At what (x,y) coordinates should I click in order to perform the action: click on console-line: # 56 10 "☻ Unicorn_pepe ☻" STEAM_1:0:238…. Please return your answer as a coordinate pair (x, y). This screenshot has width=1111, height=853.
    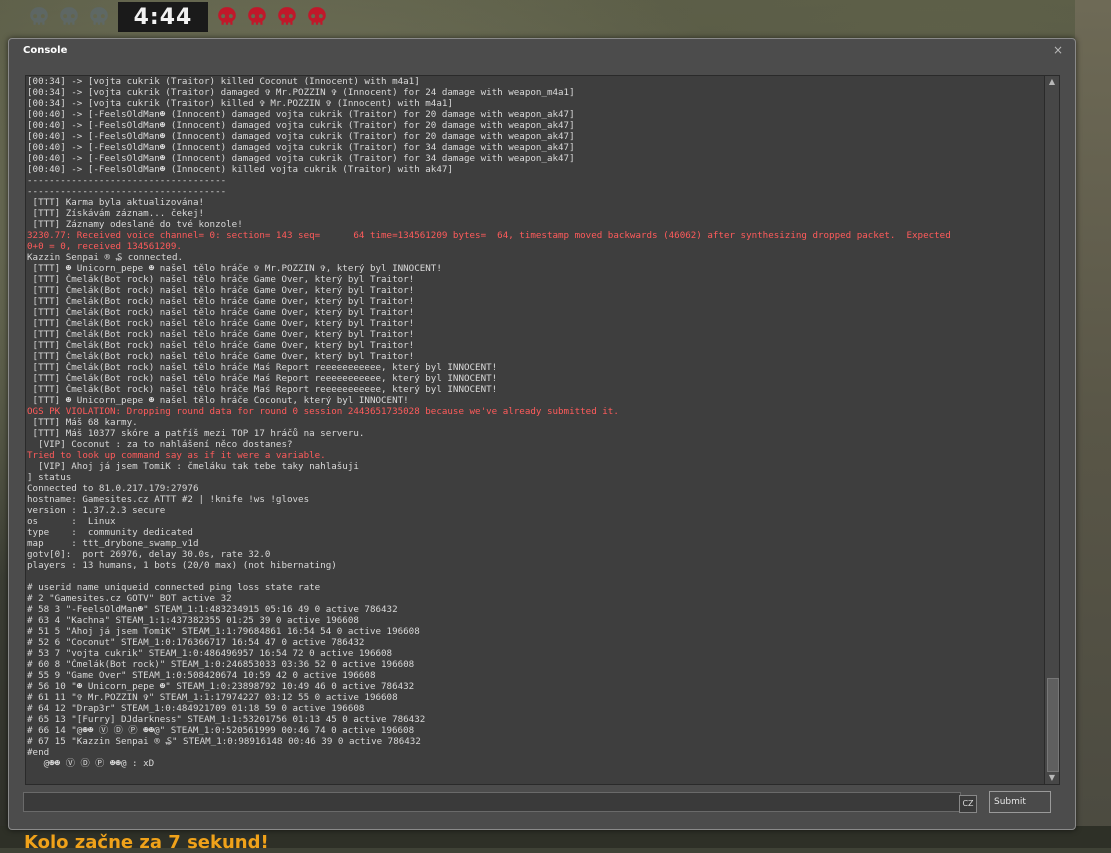
    Looking at the image, I should click on (221, 686).